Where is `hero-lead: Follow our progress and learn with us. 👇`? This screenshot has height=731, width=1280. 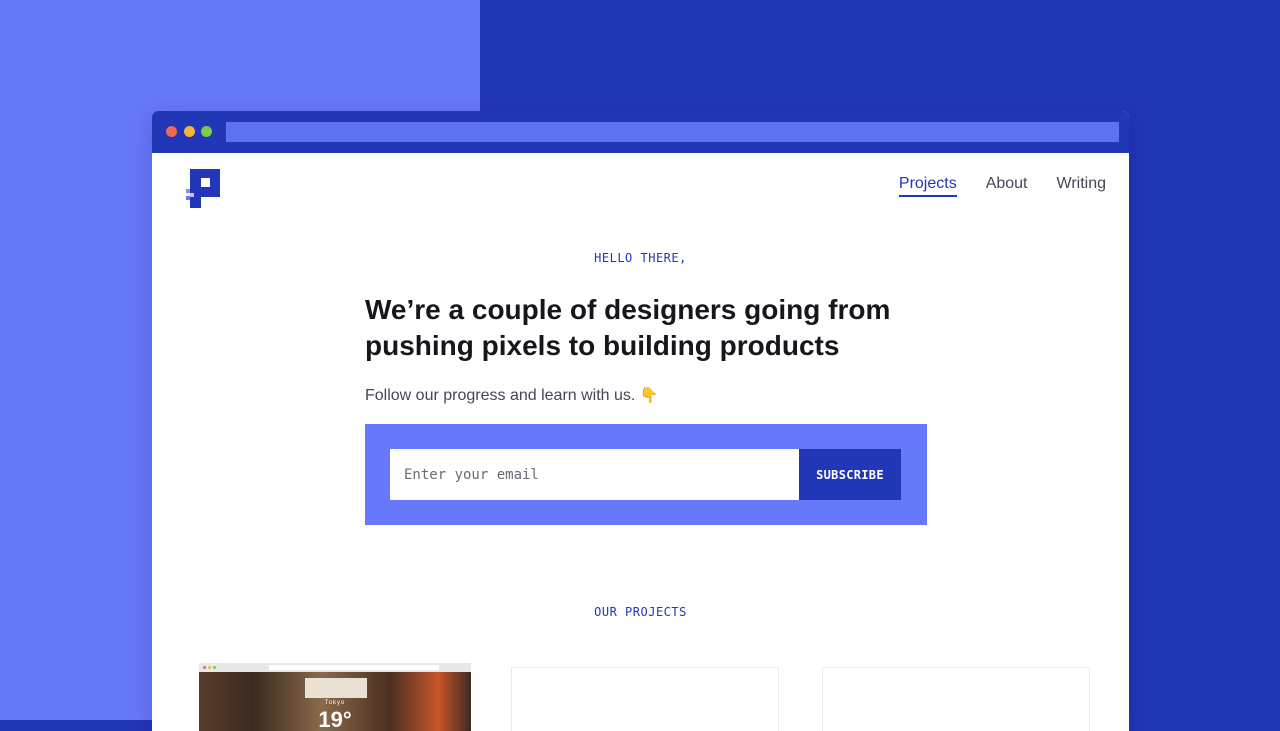 hero-lead: Follow our progress and learn with us. 👇 is located at coordinates (512, 395).